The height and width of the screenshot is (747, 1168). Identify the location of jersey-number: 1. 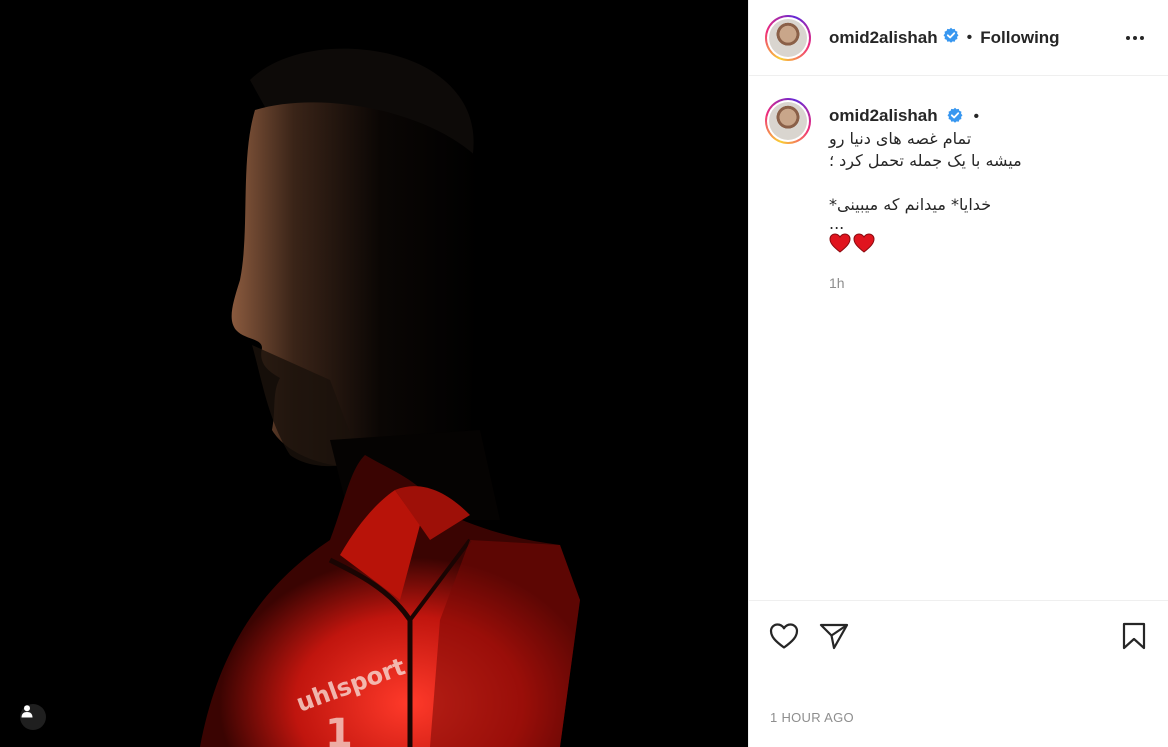
(339, 729).